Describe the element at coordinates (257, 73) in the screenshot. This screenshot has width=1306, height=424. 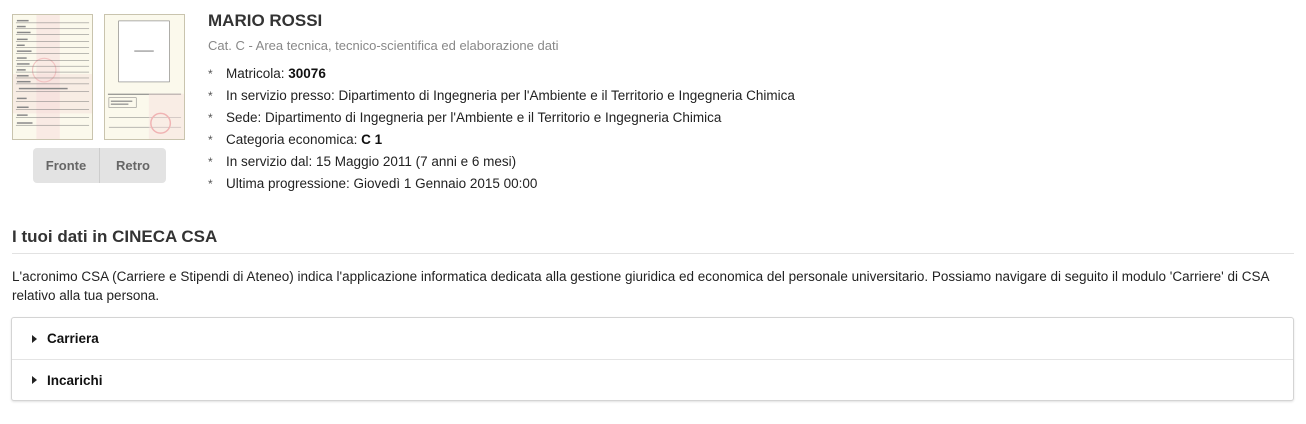
I see `detail-label: Matricola:` at that location.